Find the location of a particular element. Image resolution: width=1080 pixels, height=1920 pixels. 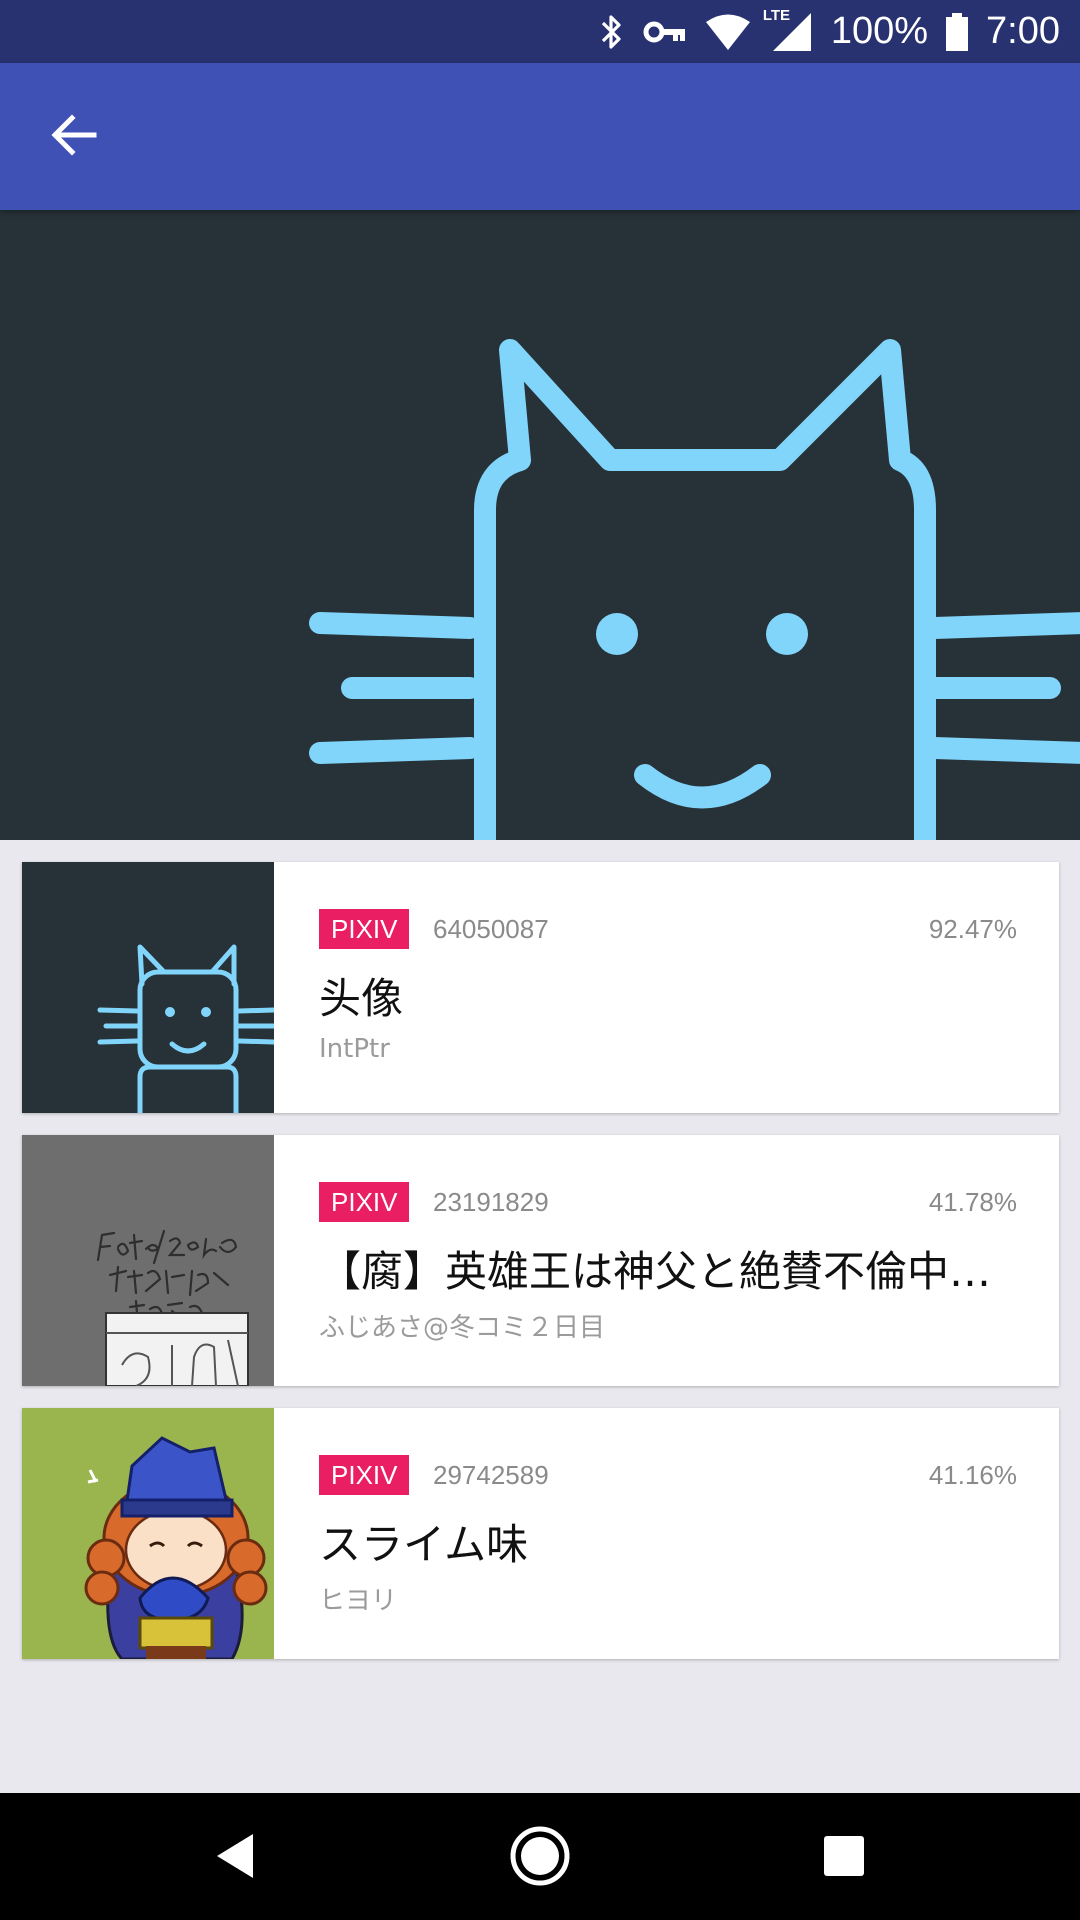

arrow-back-icon is located at coordinates (74, 137).